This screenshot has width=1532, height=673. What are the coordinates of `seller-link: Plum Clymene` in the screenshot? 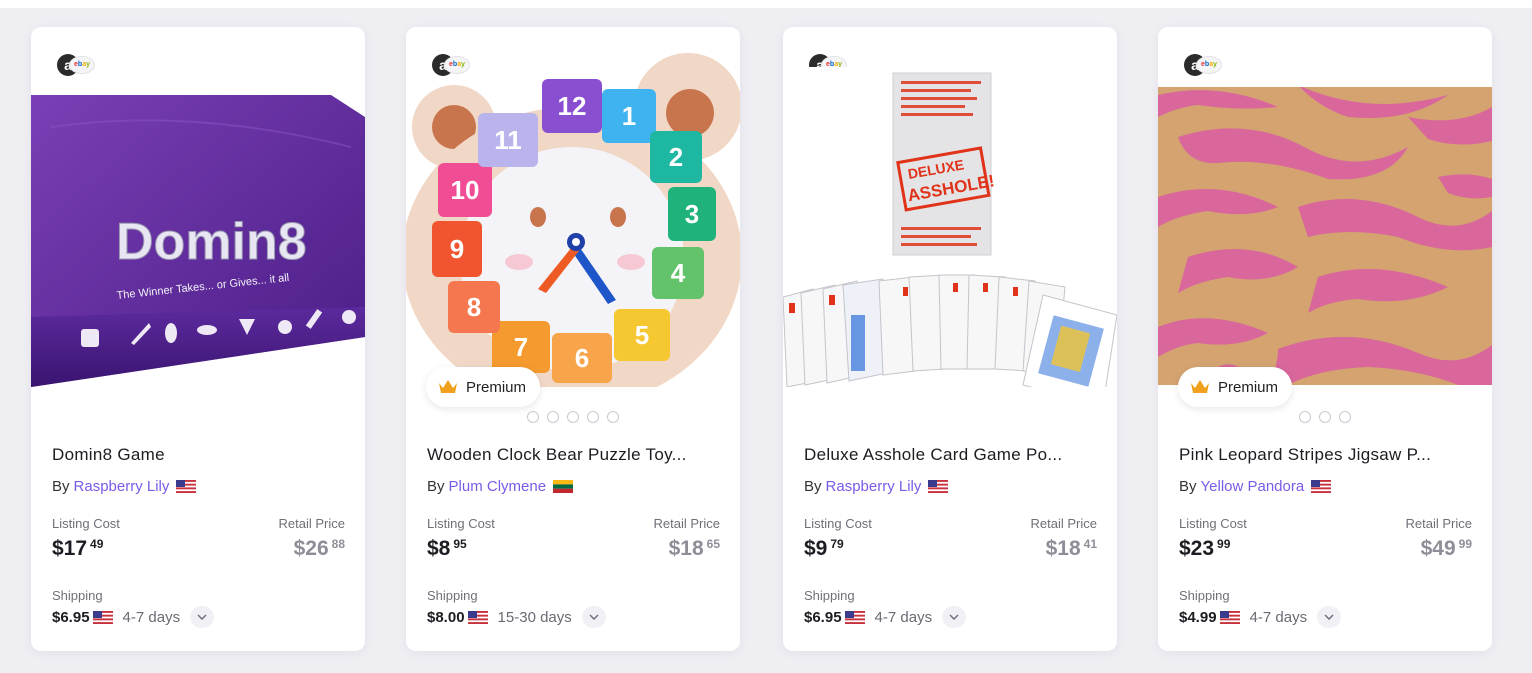 It's located at (498, 486).